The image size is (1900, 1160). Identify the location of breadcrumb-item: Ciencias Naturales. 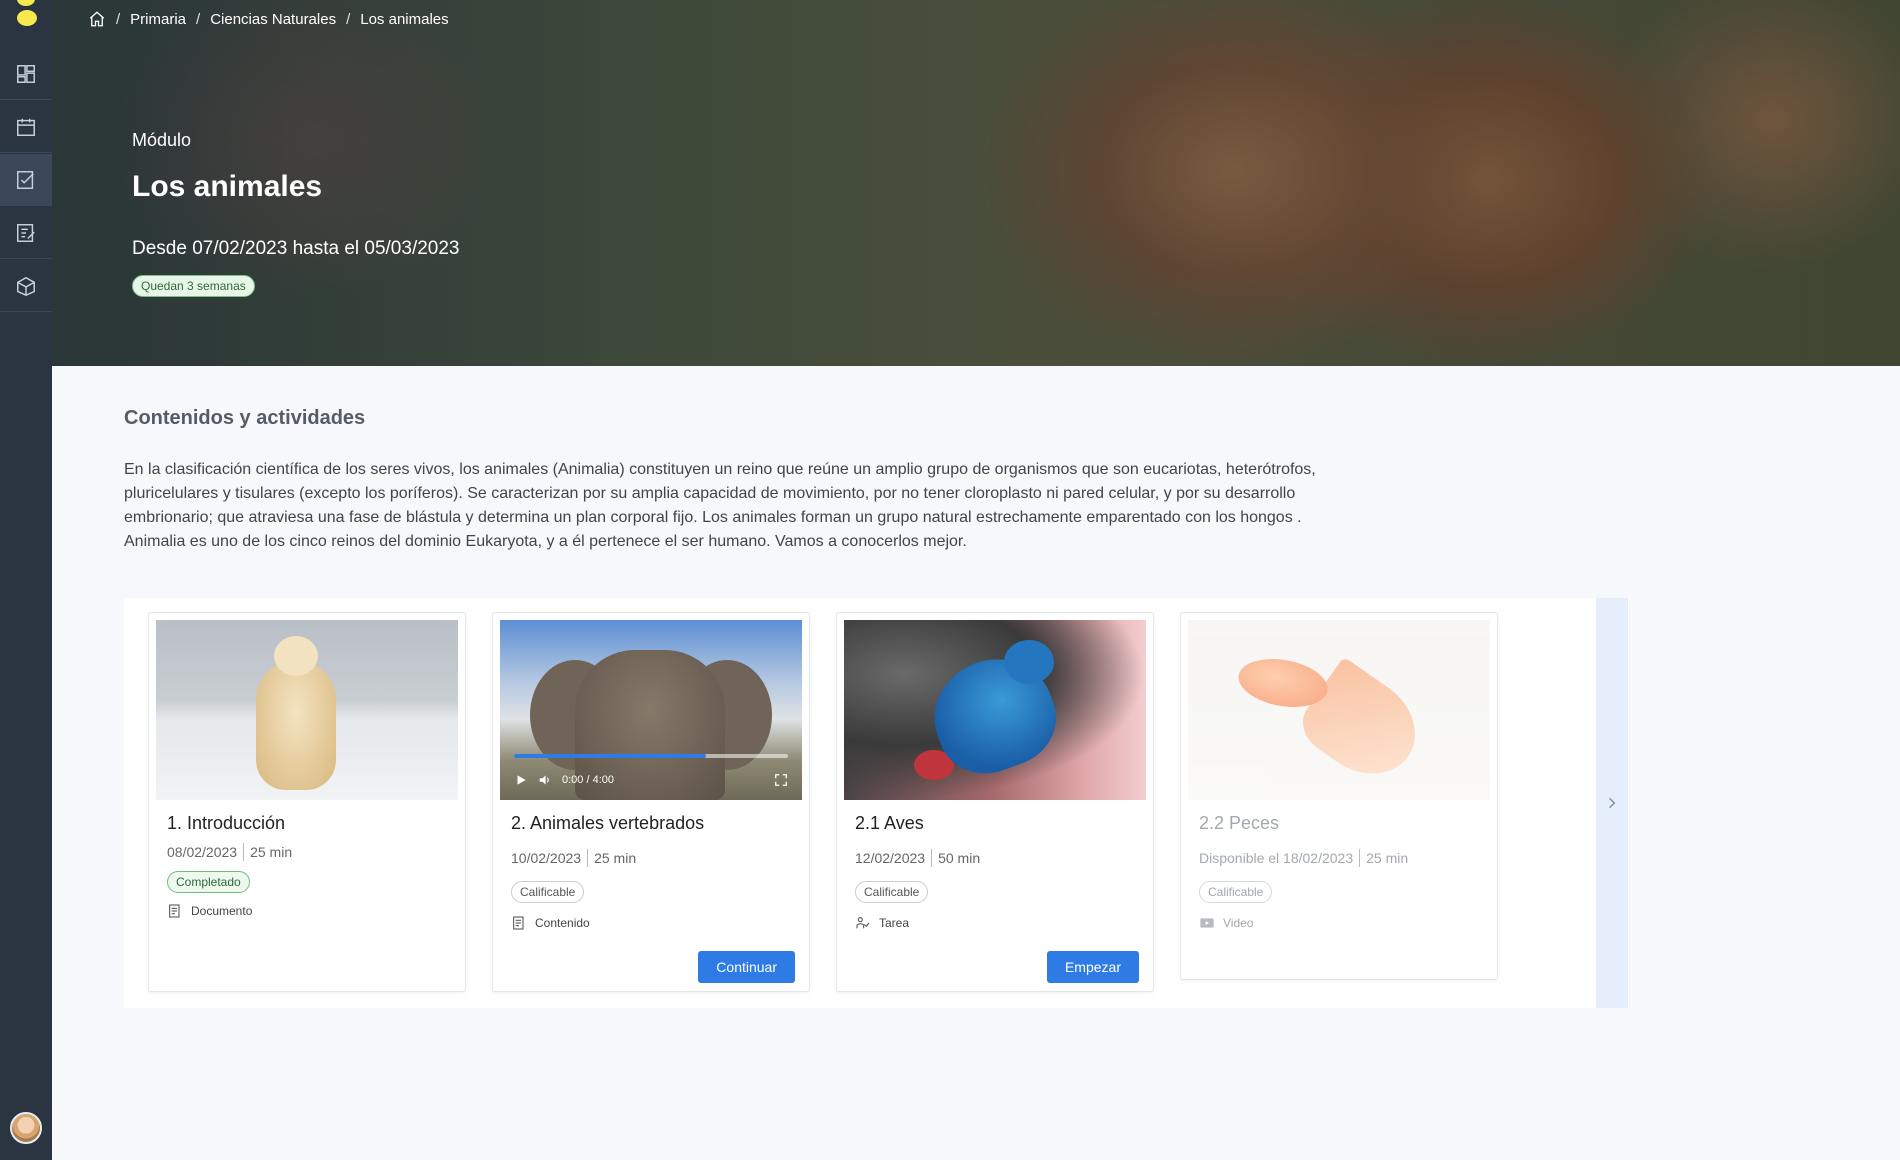
(273, 19).